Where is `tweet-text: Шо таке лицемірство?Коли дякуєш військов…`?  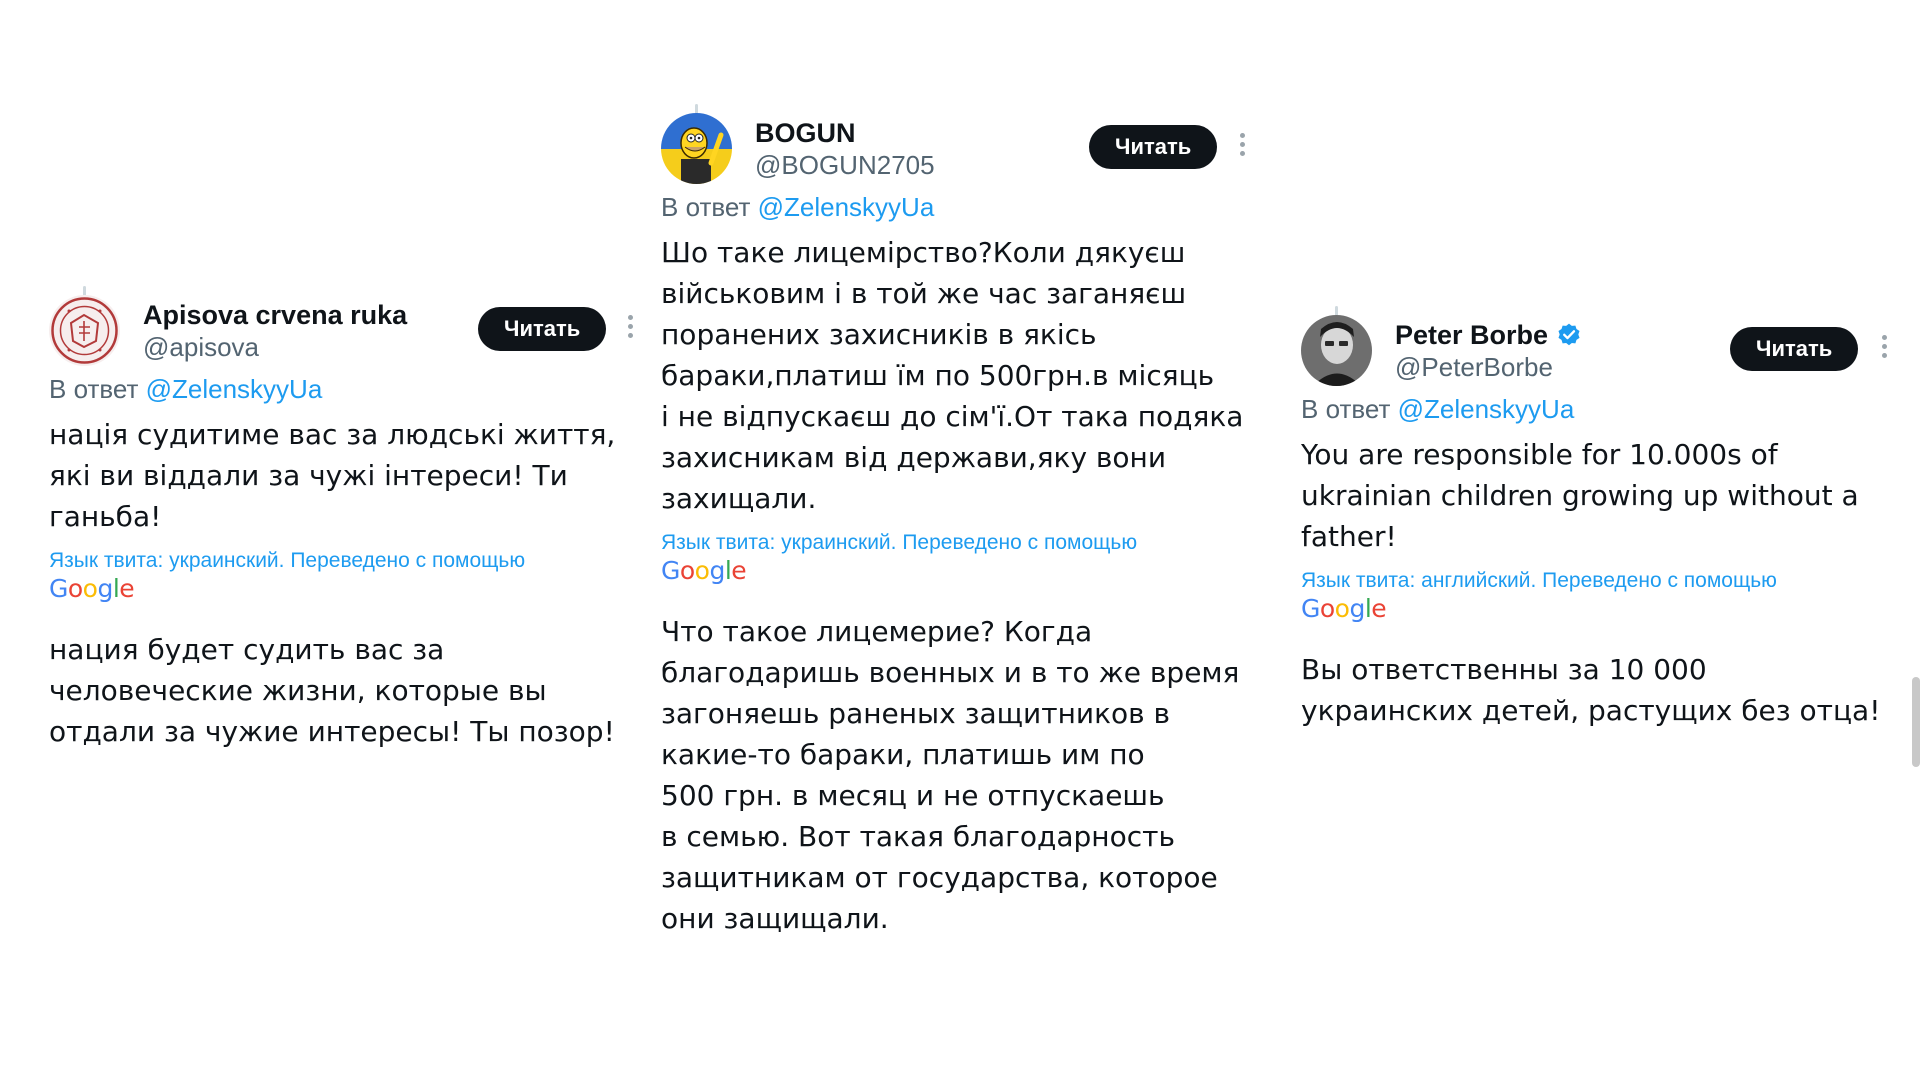 tweet-text: Шо таке лицемірство?Коли дякуєш військов… is located at coordinates (952, 375).